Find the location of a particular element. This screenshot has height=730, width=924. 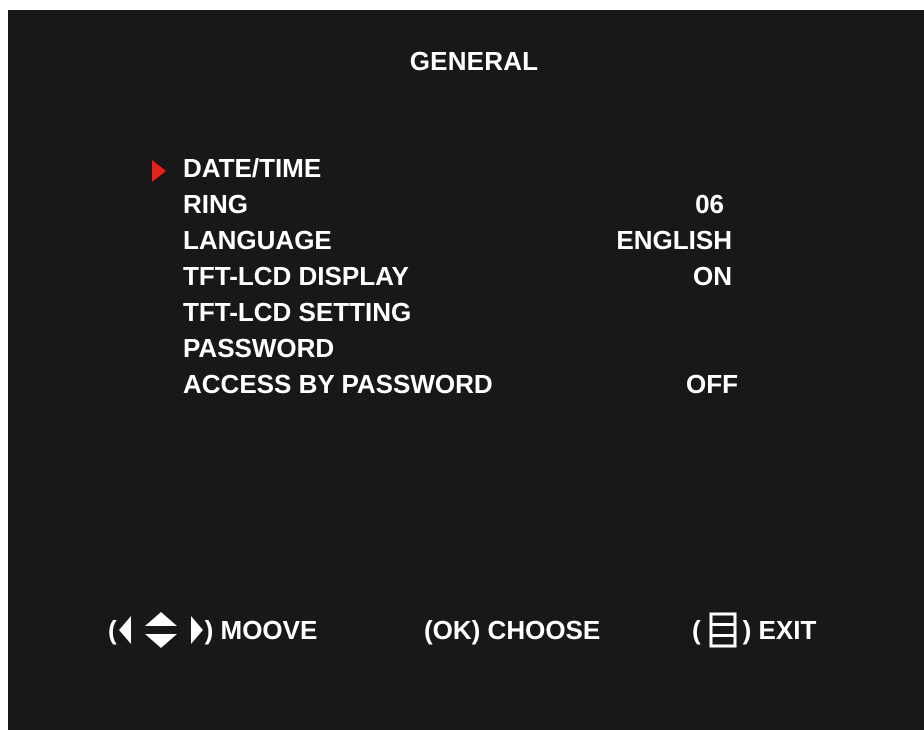

key-hints-bar: ( ) MOOVE (OK) CHOOSE ( ) EXIT is located at coordinates (466, 630).